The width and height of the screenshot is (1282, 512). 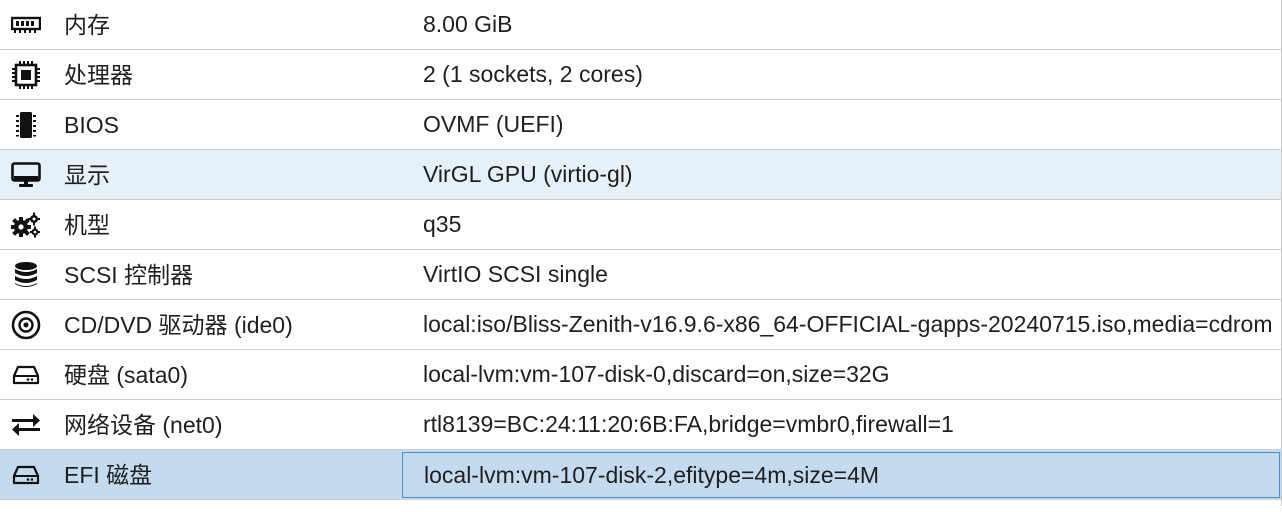 I want to click on row-key: SCSI 控制器, so click(x=129, y=274).